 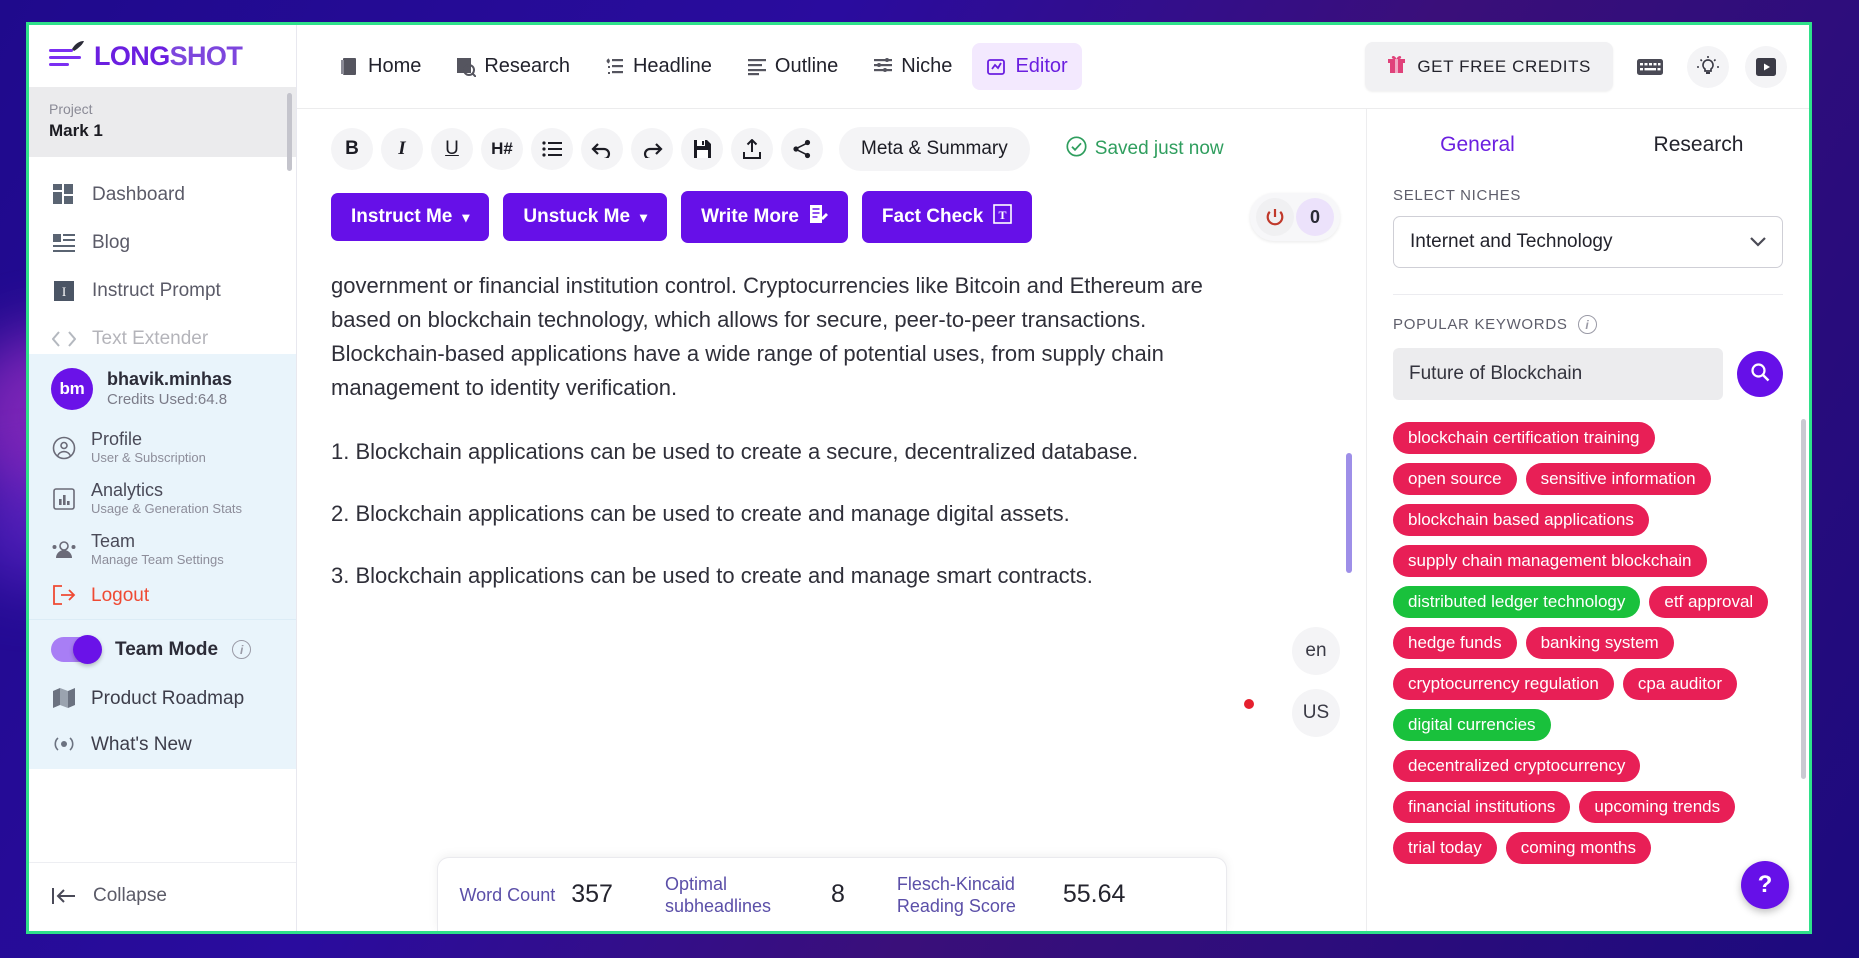 What do you see at coordinates (1709, 602) in the screenshot?
I see `keyword-tag: etf approval` at bounding box center [1709, 602].